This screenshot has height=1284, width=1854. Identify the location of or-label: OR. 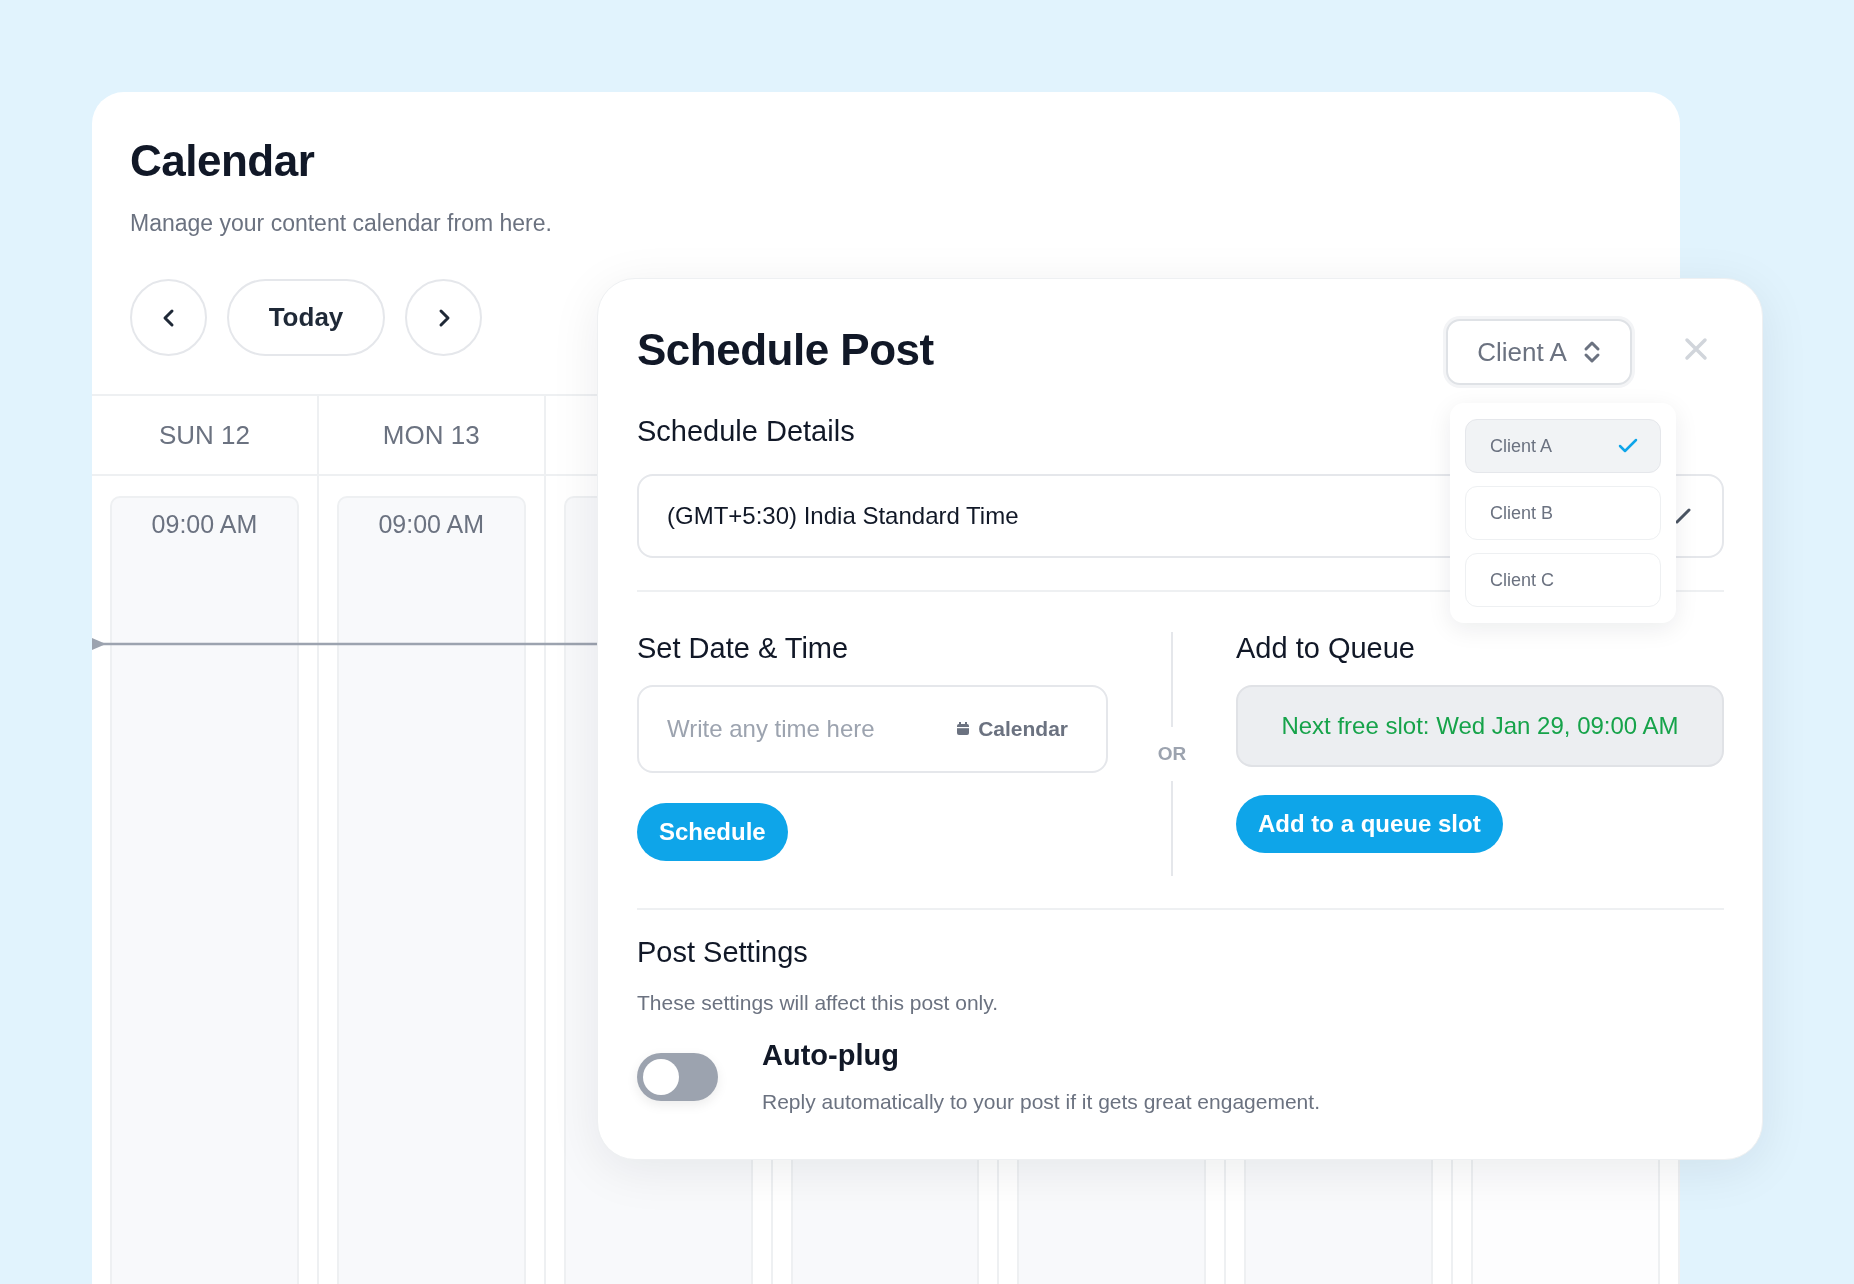
(1172, 754).